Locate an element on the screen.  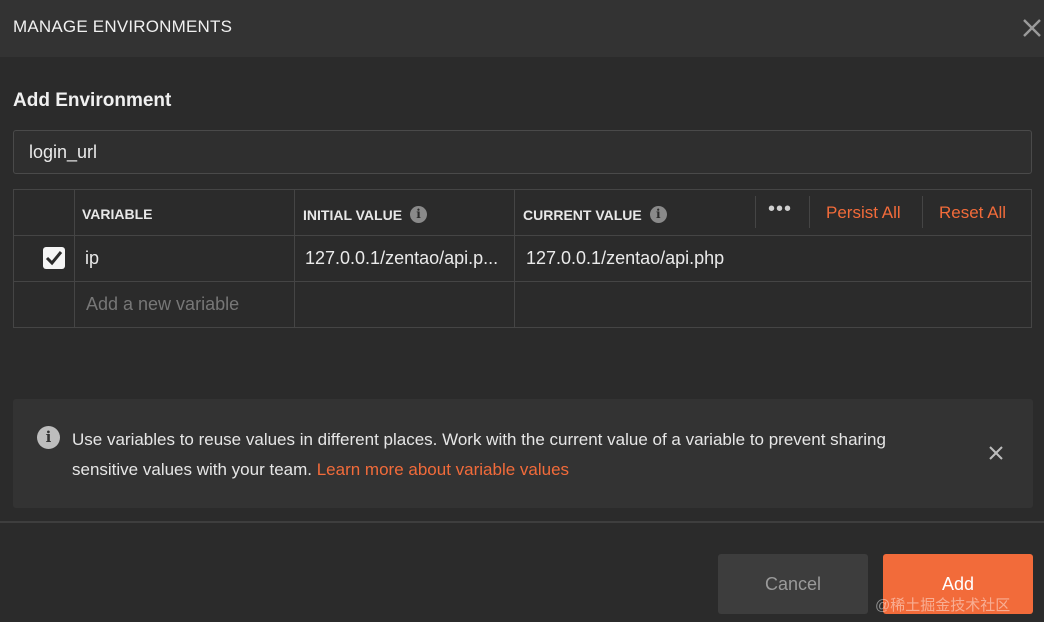
column-header-initial-value-label: INITIAL VALUE is located at coordinates (353, 214).